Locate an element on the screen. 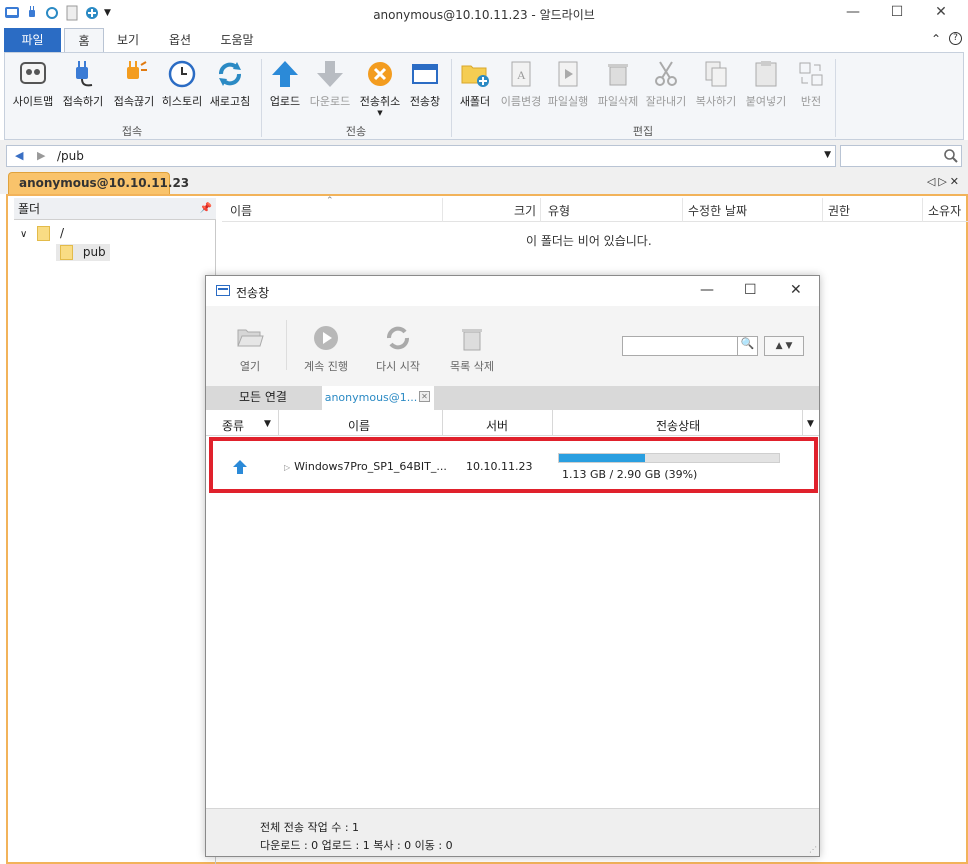  cancel-transfer-dropdown-icon: ▼ is located at coordinates (380, 113).